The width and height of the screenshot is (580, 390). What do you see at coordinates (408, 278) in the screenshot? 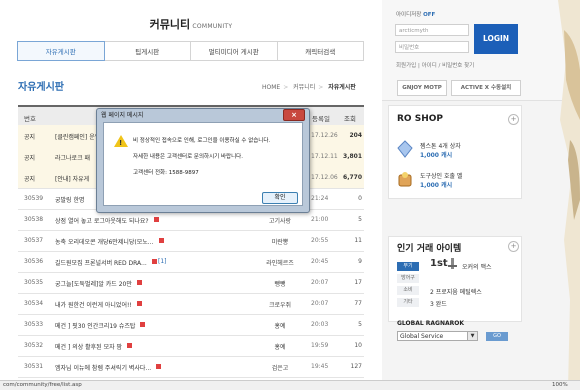
I see `trade-tab-armor: 방어구` at bounding box center [408, 278].